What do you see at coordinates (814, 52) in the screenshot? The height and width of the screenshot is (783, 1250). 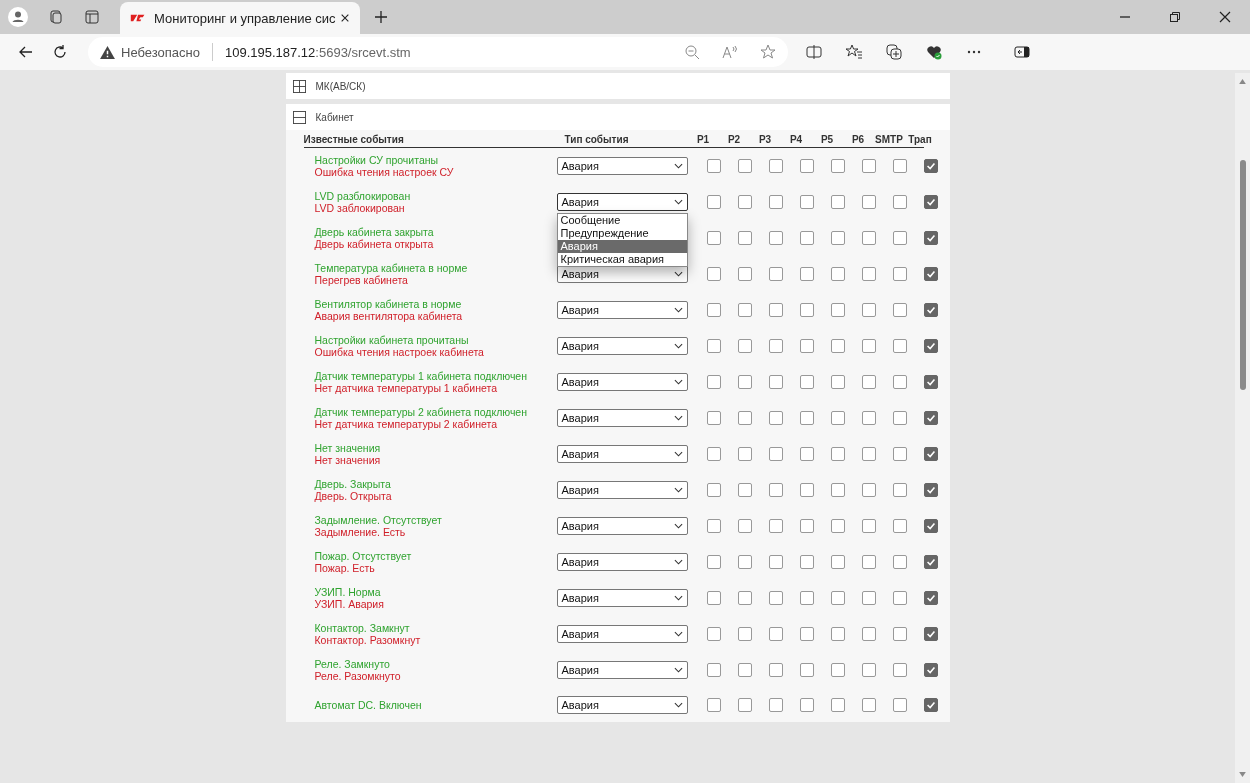 I see `split-screen-icon` at bounding box center [814, 52].